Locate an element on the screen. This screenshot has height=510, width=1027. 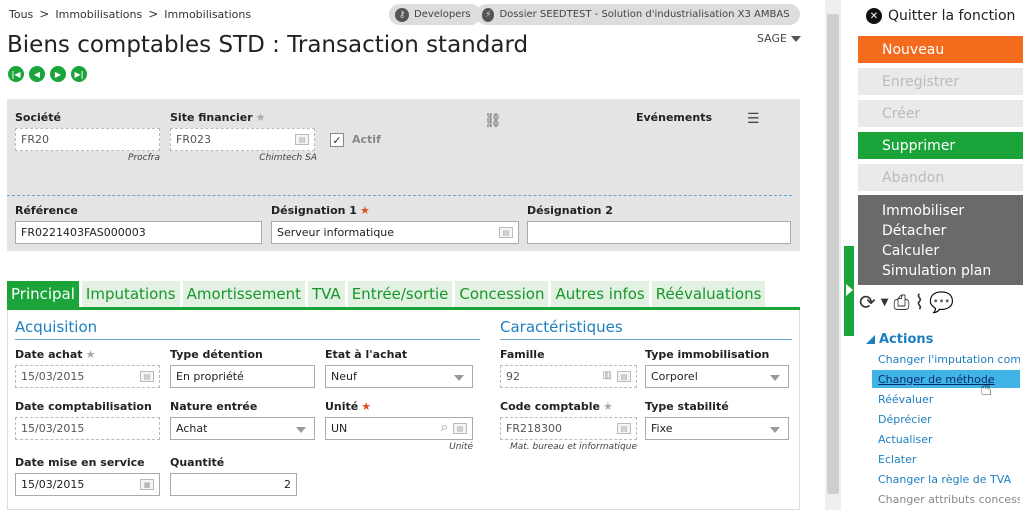
creer-button: Créer is located at coordinates (940, 113).